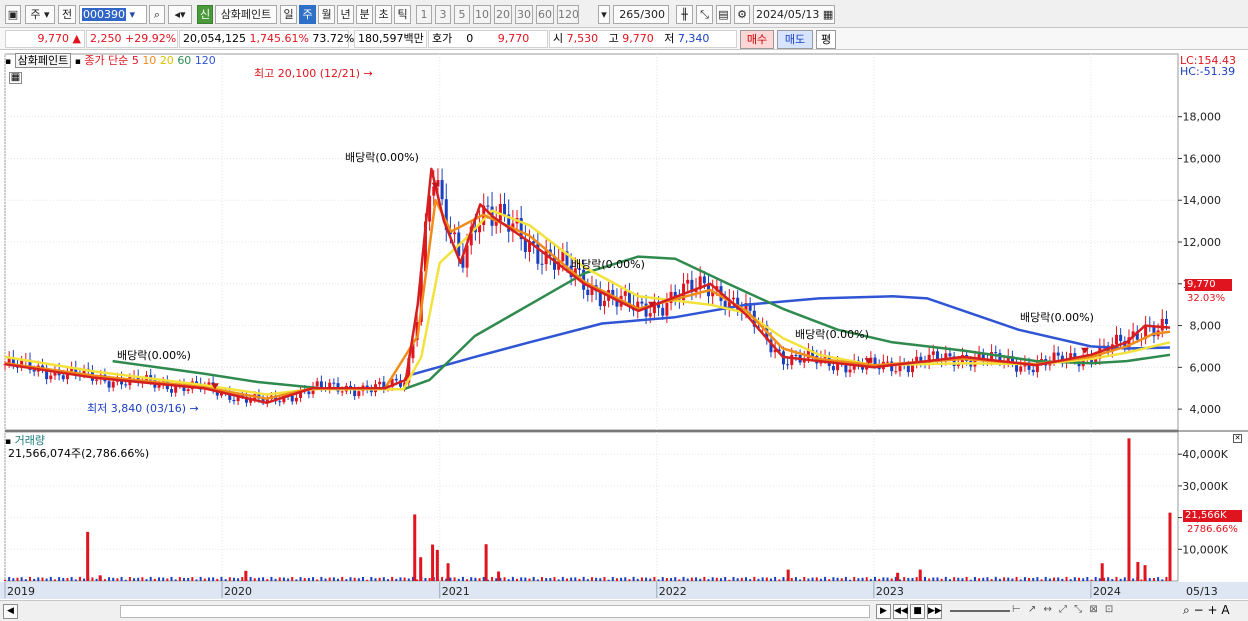 This screenshot has width=1248, height=621. Describe the element at coordinates (1186, 610) in the screenshot. I see `magnifier-icon: ⌕` at that location.